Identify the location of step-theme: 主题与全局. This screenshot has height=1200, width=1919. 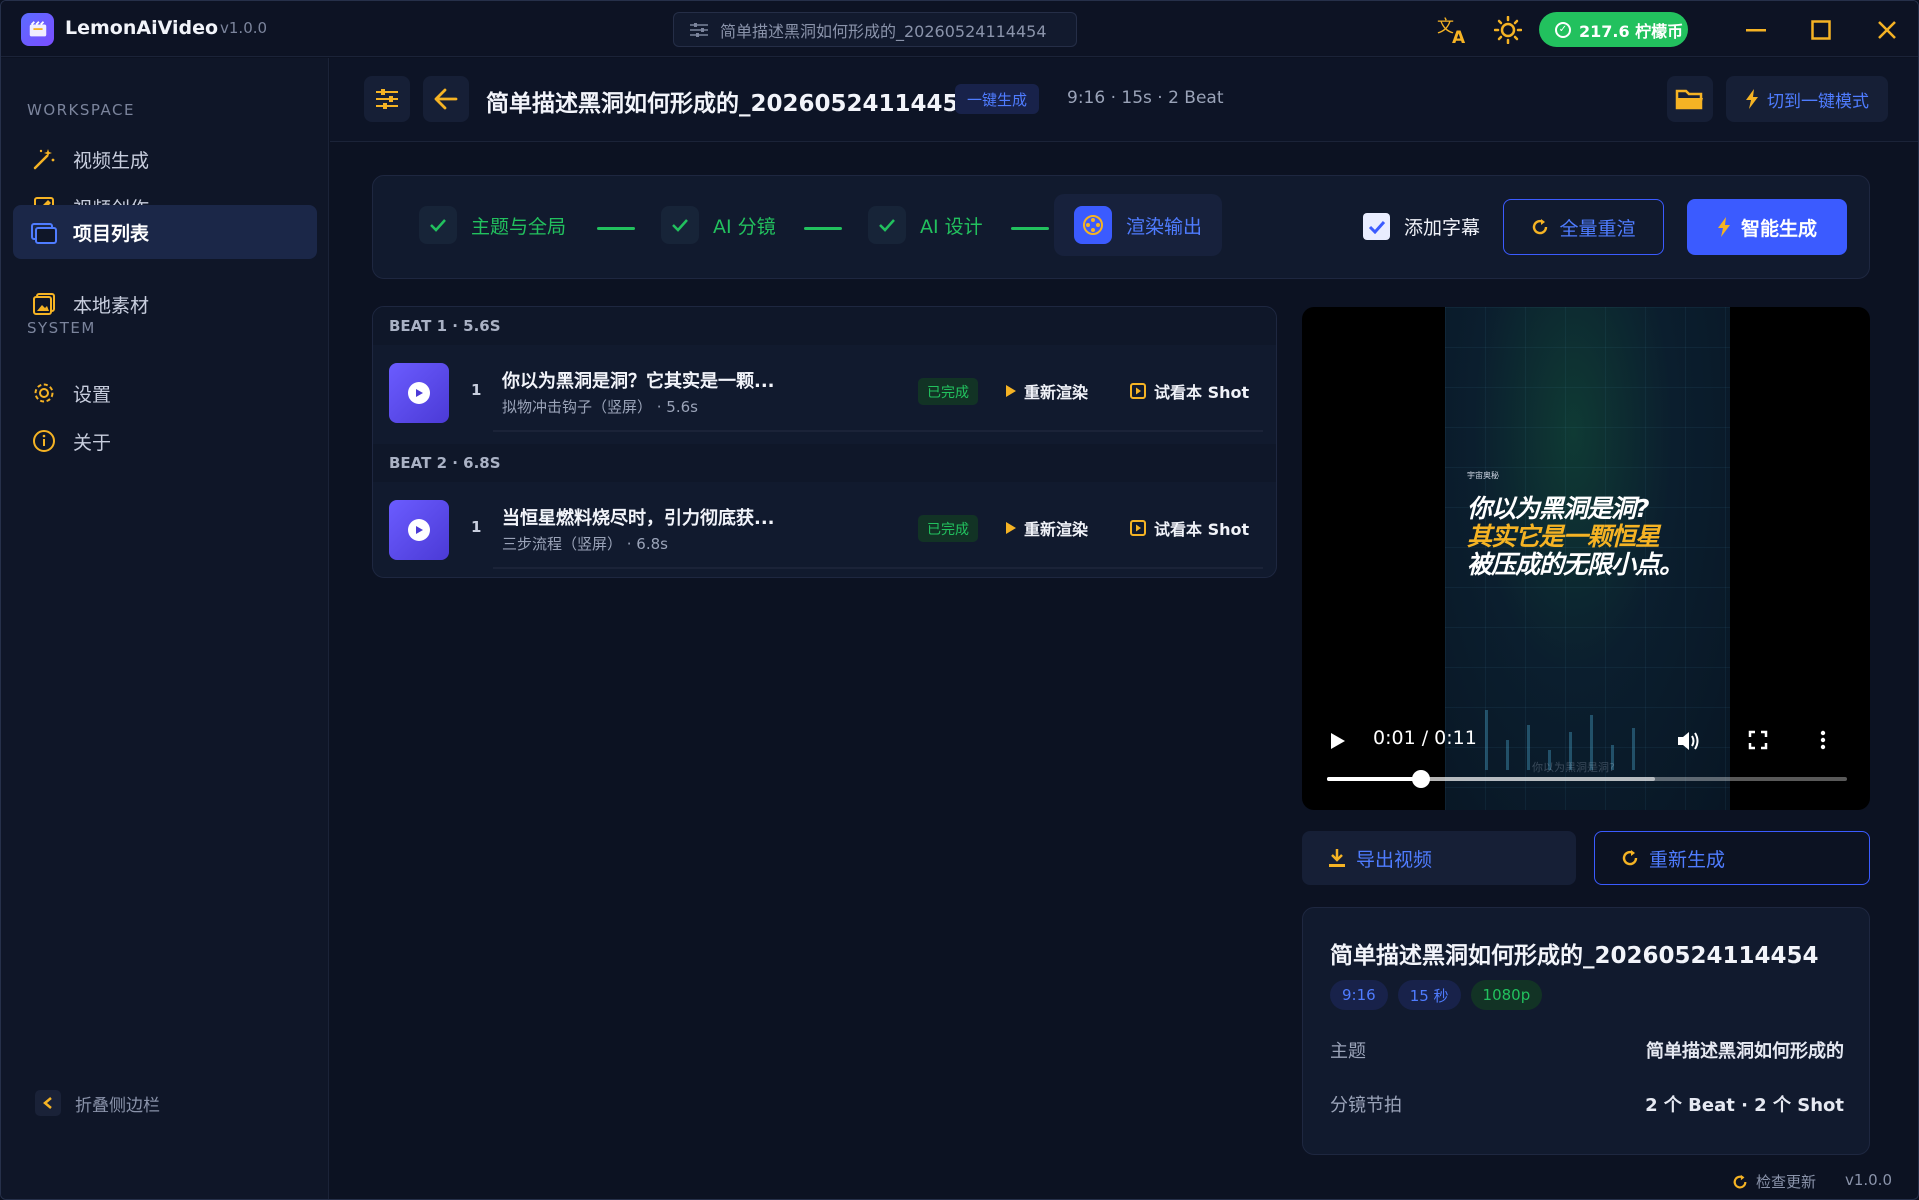
(492, 225).